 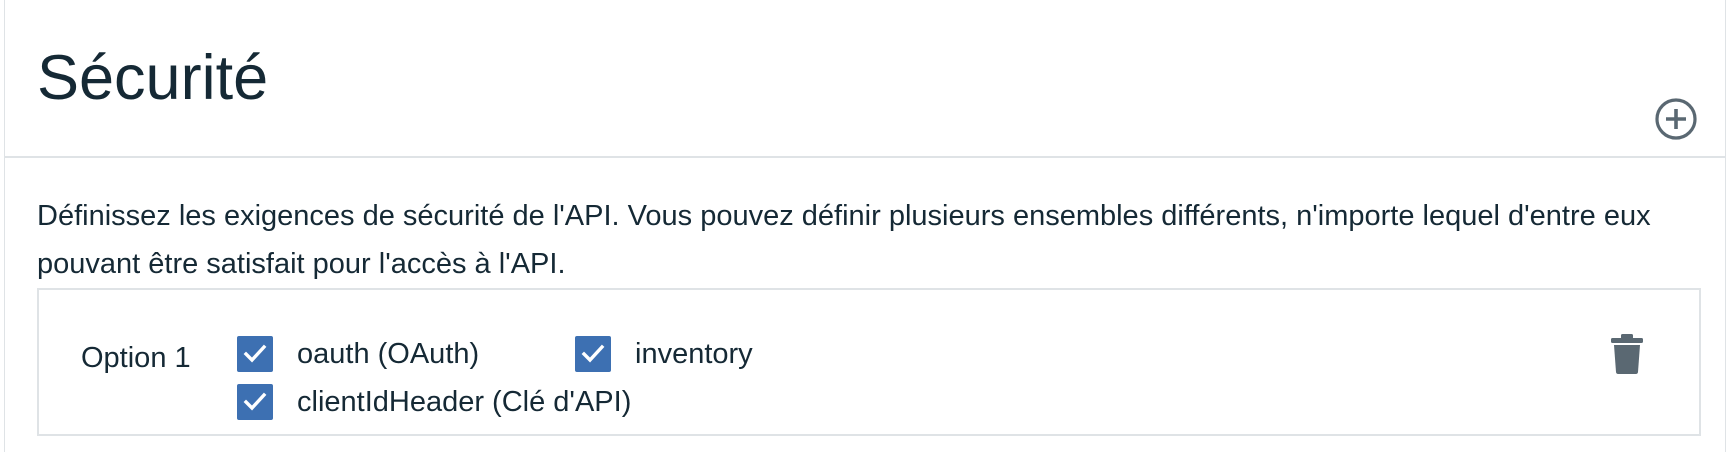 I want to click on add-security-option-button, so click(x=1676, y=119).